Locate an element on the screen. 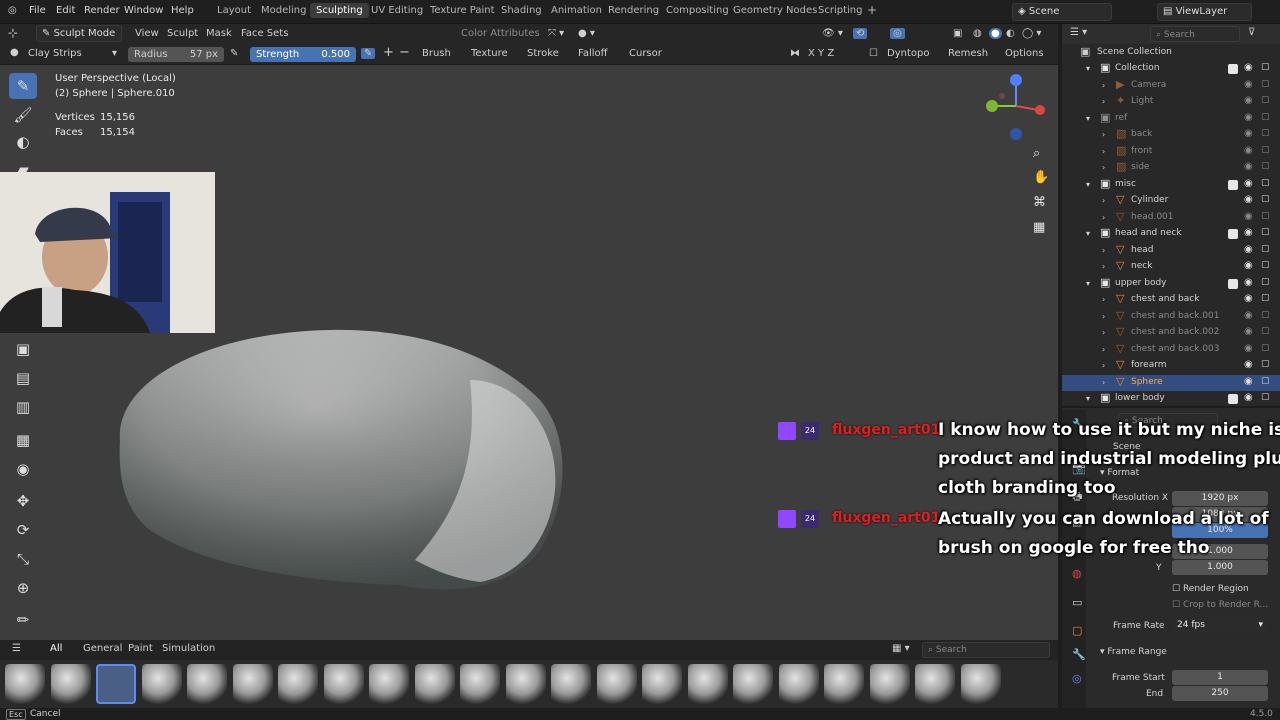 This screenshot has height=720, width=1280. outliner-row: ▾ ▣ head and neck ◉ ▢ is located at coordinates (1171, 234).